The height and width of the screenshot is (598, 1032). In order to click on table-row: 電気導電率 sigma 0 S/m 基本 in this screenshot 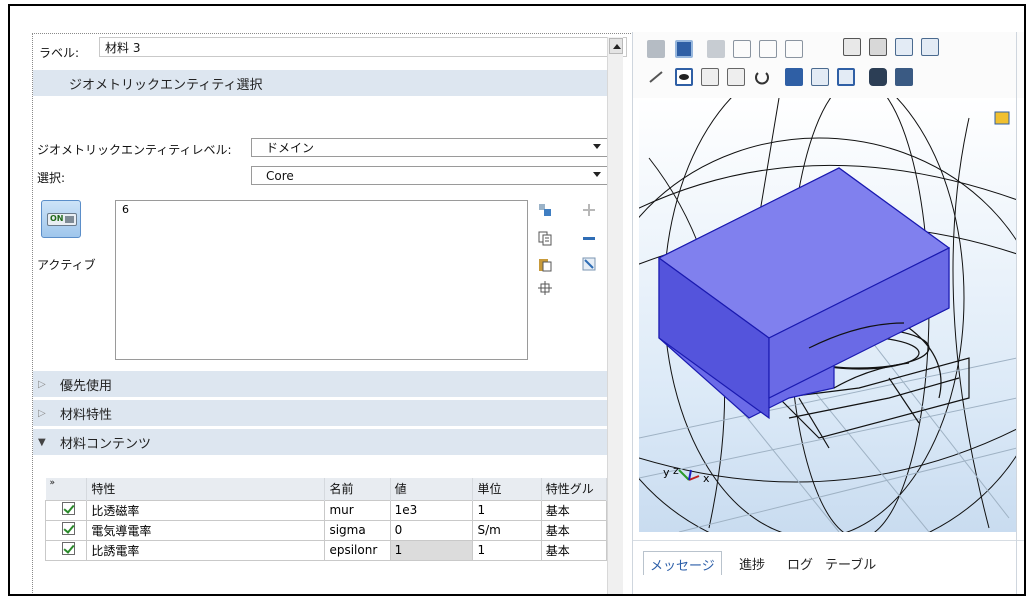, I will do `click(326, 530)`.